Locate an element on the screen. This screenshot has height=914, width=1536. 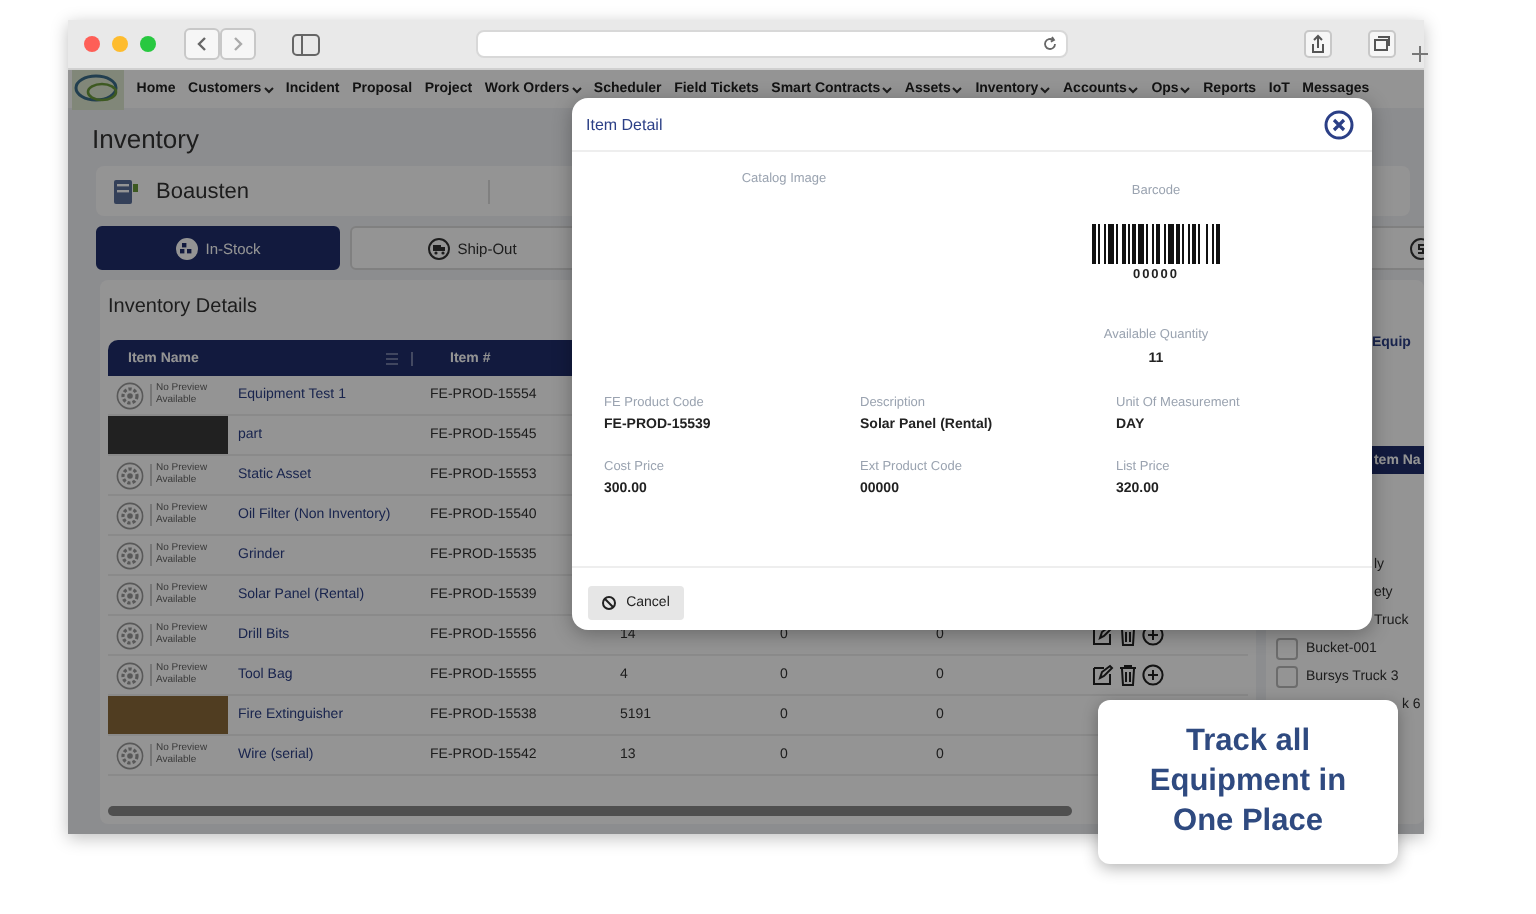
sidebar-icon is located at coordinates (306, 44).